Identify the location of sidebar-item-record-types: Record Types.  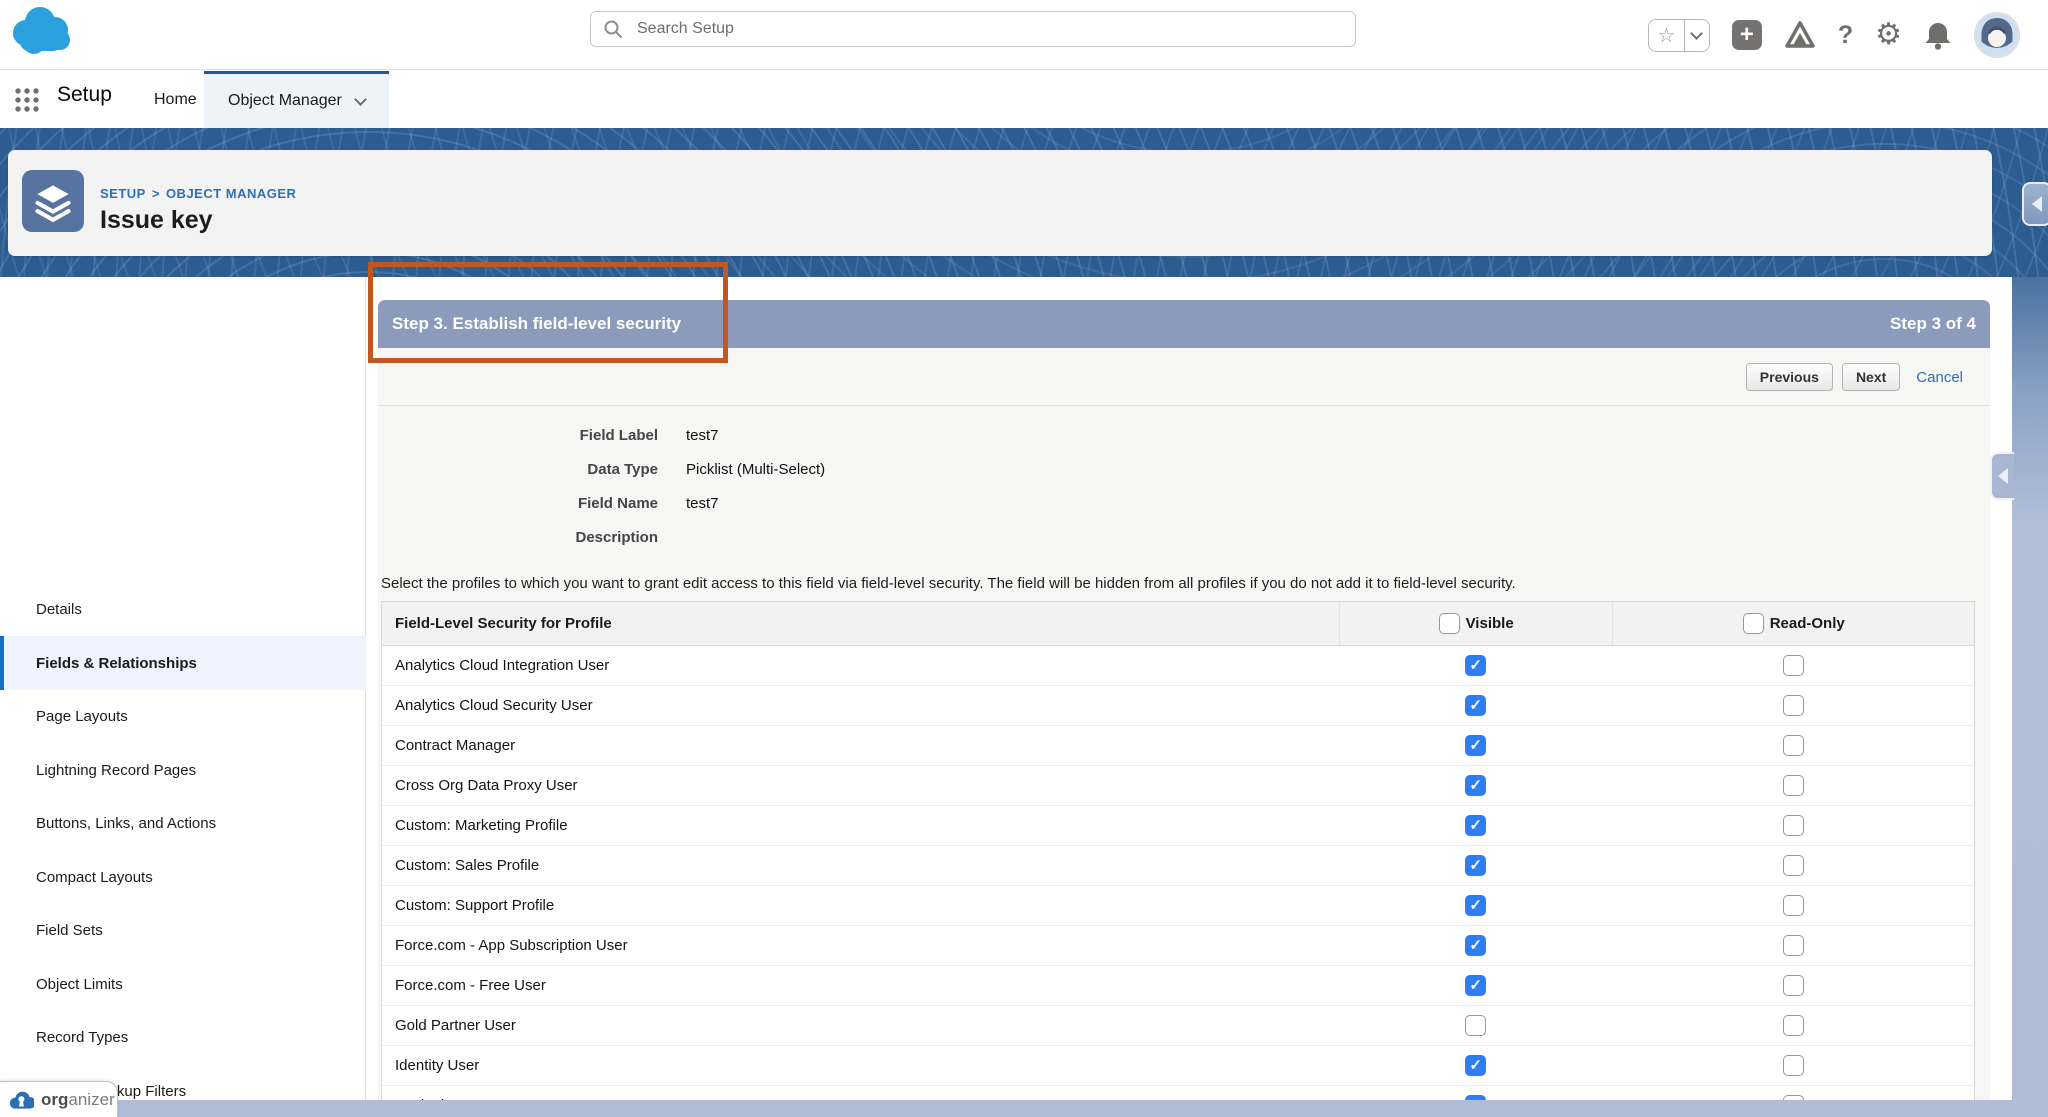
(183, 1037).